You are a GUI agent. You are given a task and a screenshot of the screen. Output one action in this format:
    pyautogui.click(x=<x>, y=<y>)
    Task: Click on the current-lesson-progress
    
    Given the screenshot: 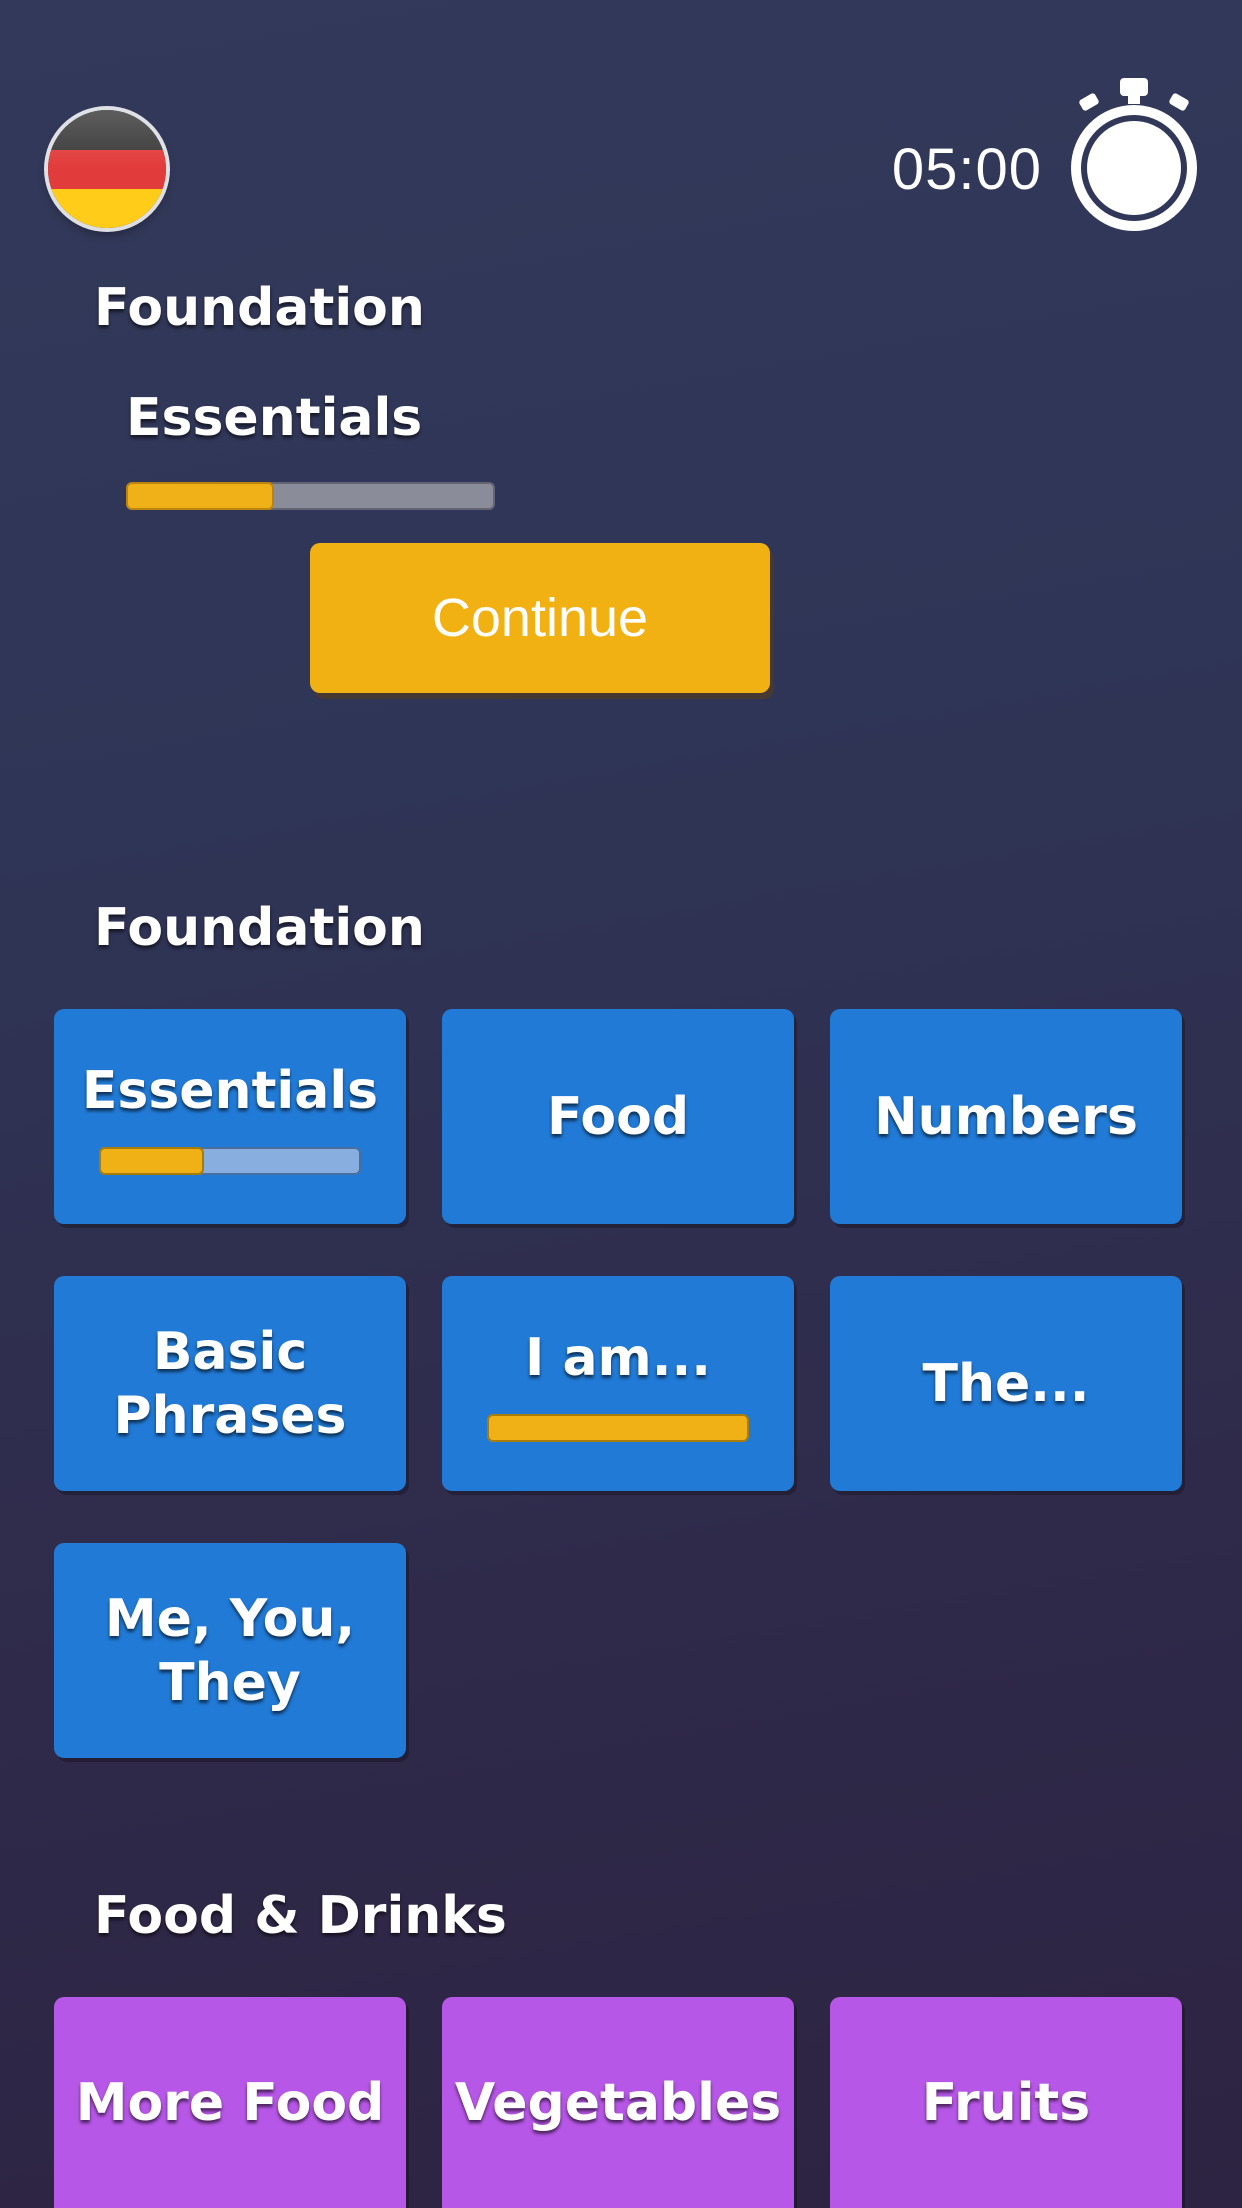 What is the action you would take?
    pyautogui.click(x=310, y=496)
    